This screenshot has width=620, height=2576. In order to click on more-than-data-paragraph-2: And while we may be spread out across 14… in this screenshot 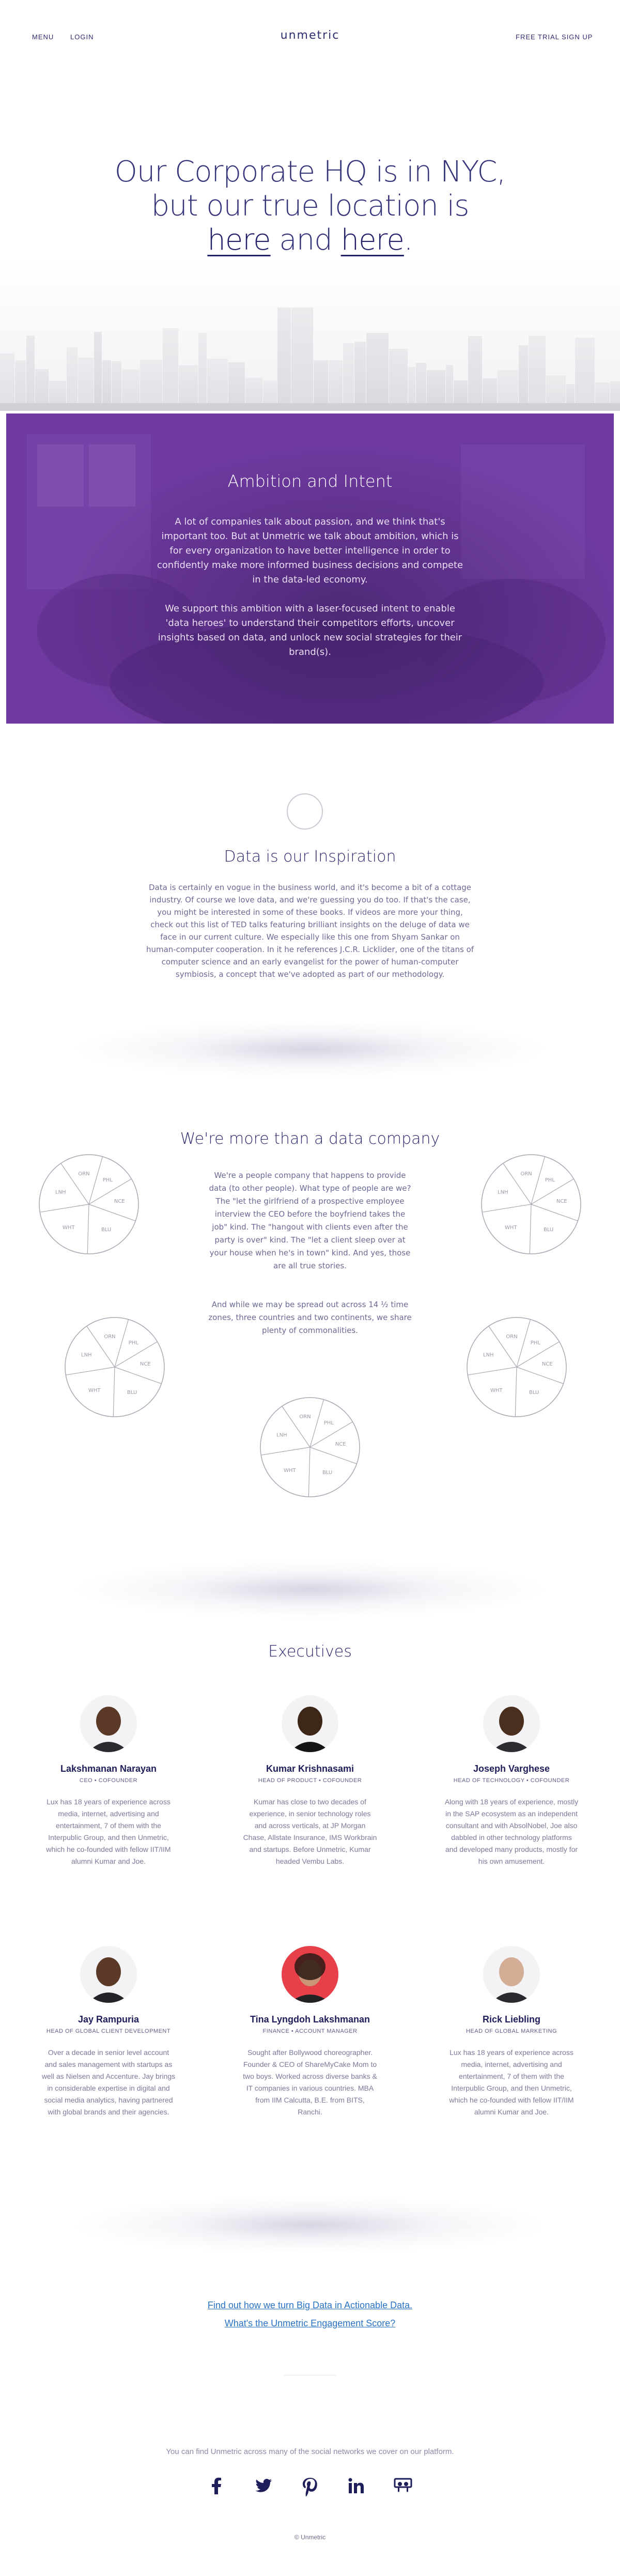, I will do `click(310, 1317)`.